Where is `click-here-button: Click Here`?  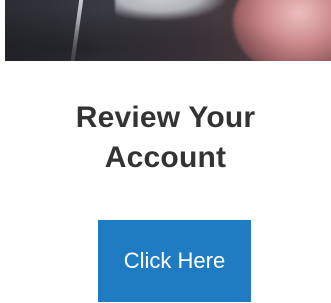
click-here-button: Click Here is located at coordinates (174, 261).